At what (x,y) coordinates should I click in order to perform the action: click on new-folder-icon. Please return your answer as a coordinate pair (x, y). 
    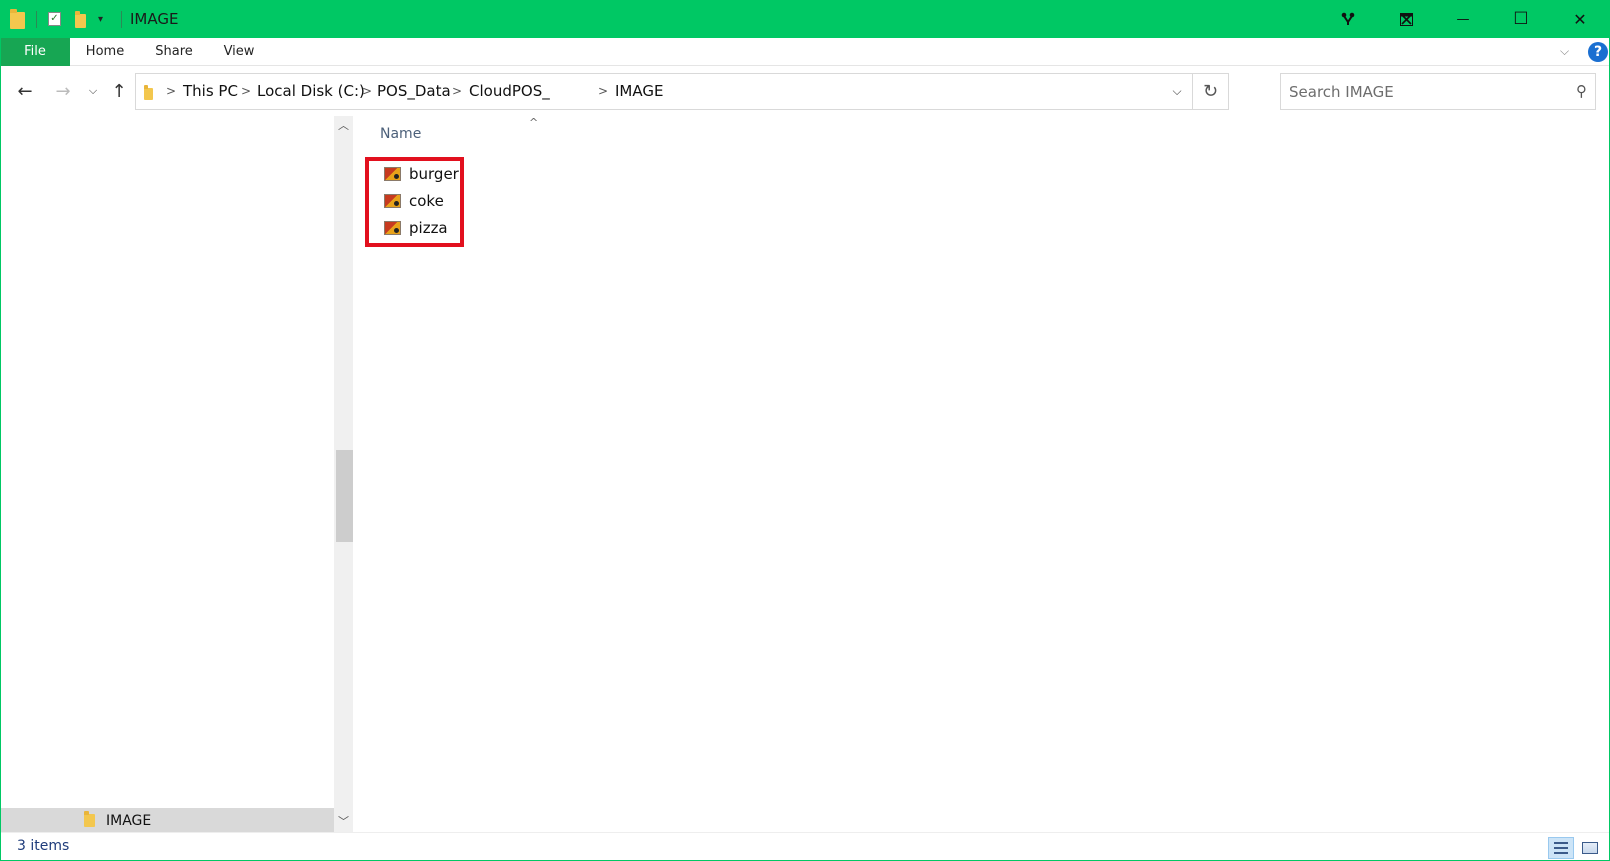
    Looking at the image, I should click on (80, 19).